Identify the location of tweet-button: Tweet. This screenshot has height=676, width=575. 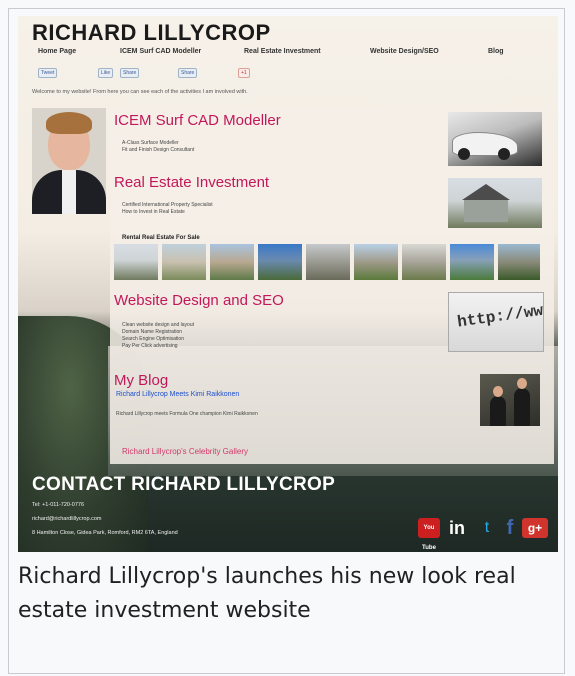
(48, 73).